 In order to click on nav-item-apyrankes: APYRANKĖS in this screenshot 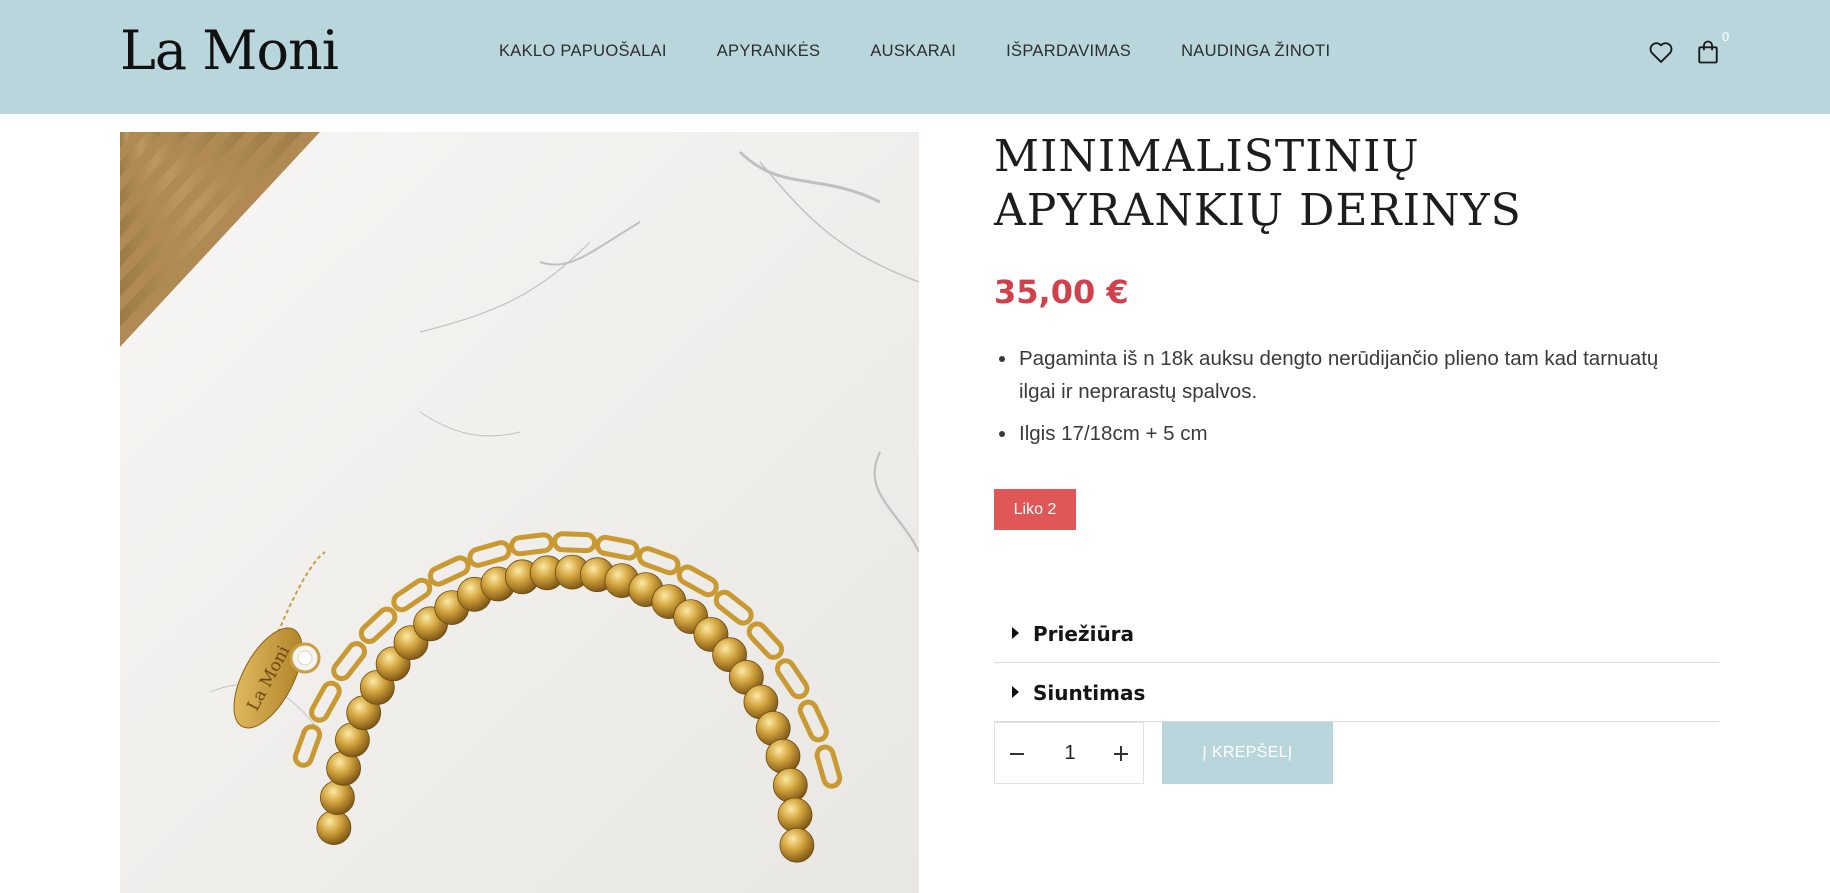, I will do `click(769, 51)`.